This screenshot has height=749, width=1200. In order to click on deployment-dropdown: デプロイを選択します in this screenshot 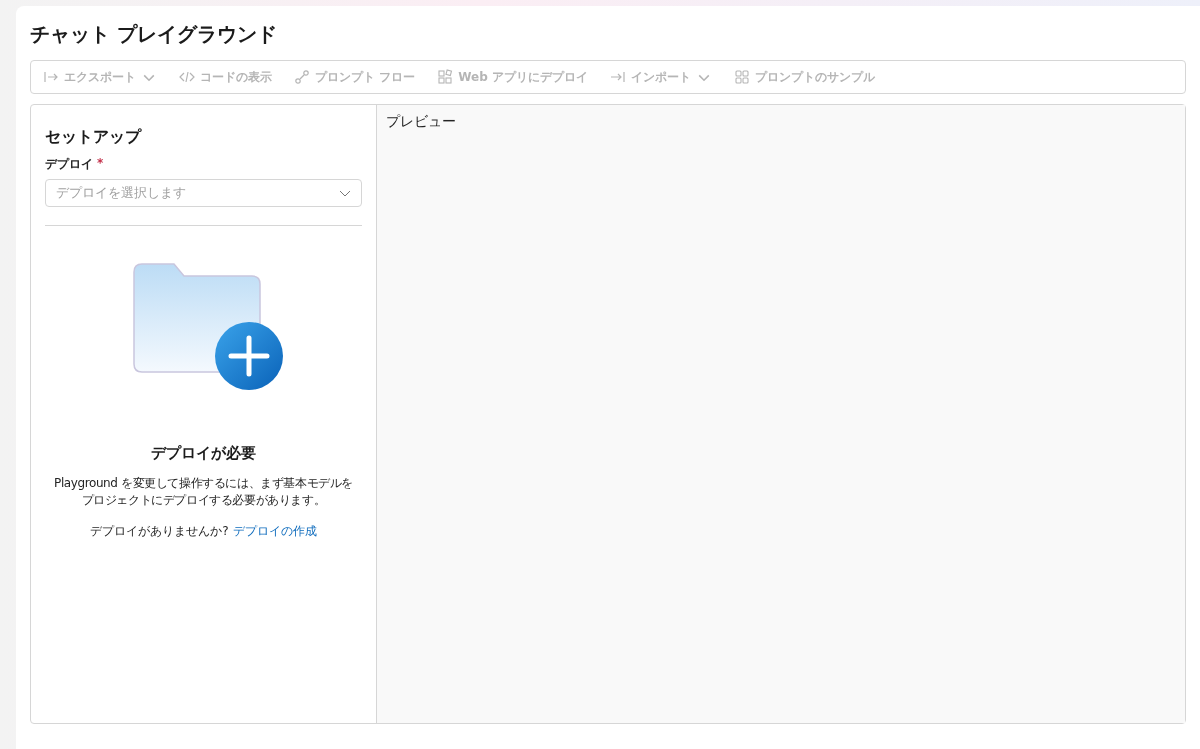, I will do `click(203, 193)`.